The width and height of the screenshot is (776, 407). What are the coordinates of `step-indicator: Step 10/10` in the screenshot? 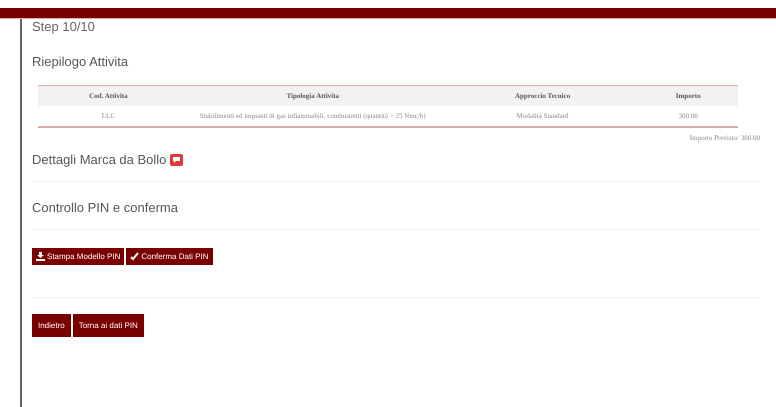 It's located at (64, 26).